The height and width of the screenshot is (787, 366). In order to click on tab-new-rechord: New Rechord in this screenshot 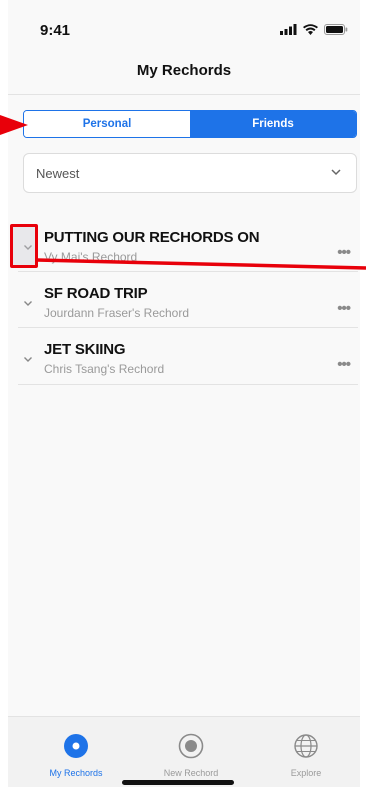, I will do `click(191, 755)`.